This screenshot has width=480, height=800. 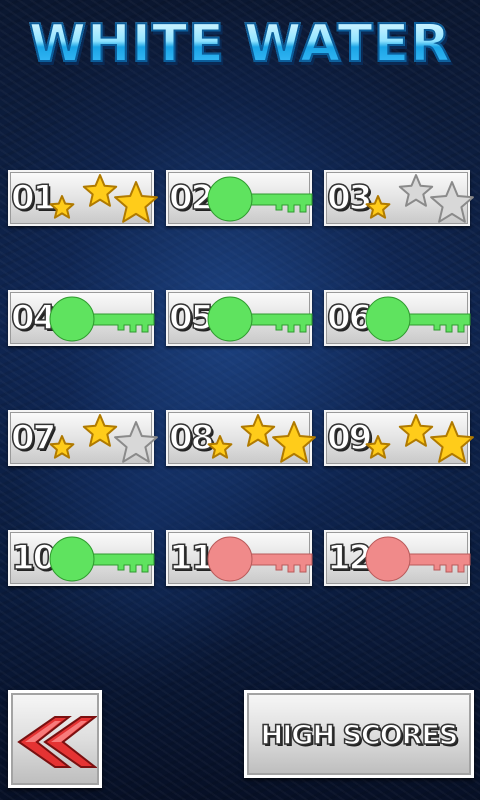 I want to click on level-tile-12: 12, so click(x=397, y=558).